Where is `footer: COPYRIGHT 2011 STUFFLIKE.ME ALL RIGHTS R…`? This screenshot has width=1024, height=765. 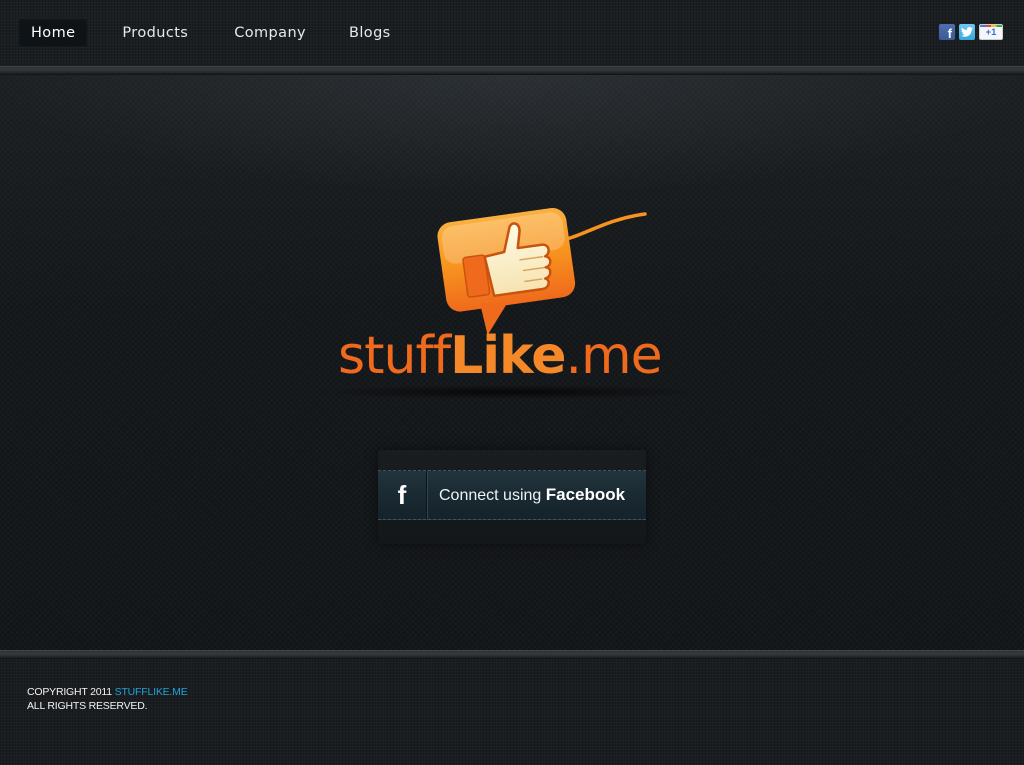
footer: COPYRIGHT 2011 STUFFLIKE.ME ALL RIGHTS R… is located at coordinates (512, 712).